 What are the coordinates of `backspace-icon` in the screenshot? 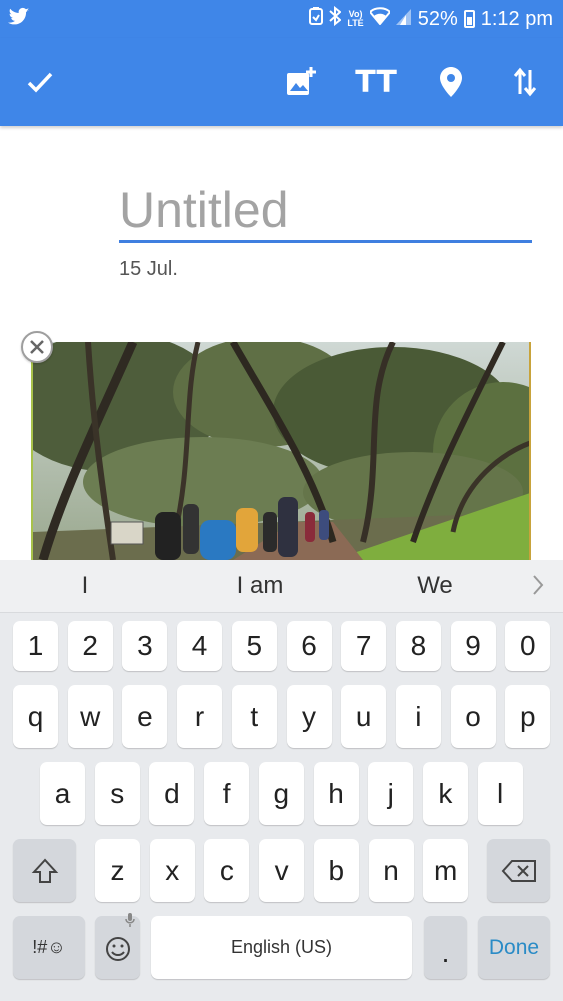 It's located at (518, 870).